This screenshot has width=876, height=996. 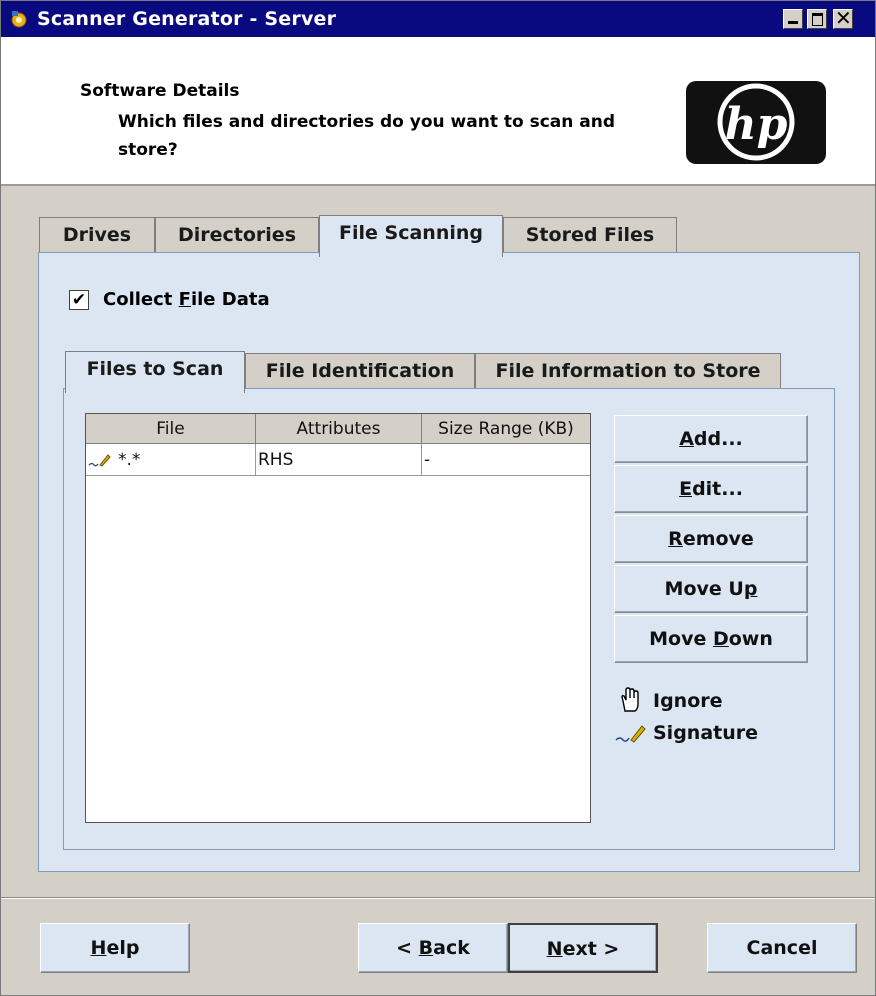 I want to click on move-up-button: Move Up, so click(x=711, y=589).